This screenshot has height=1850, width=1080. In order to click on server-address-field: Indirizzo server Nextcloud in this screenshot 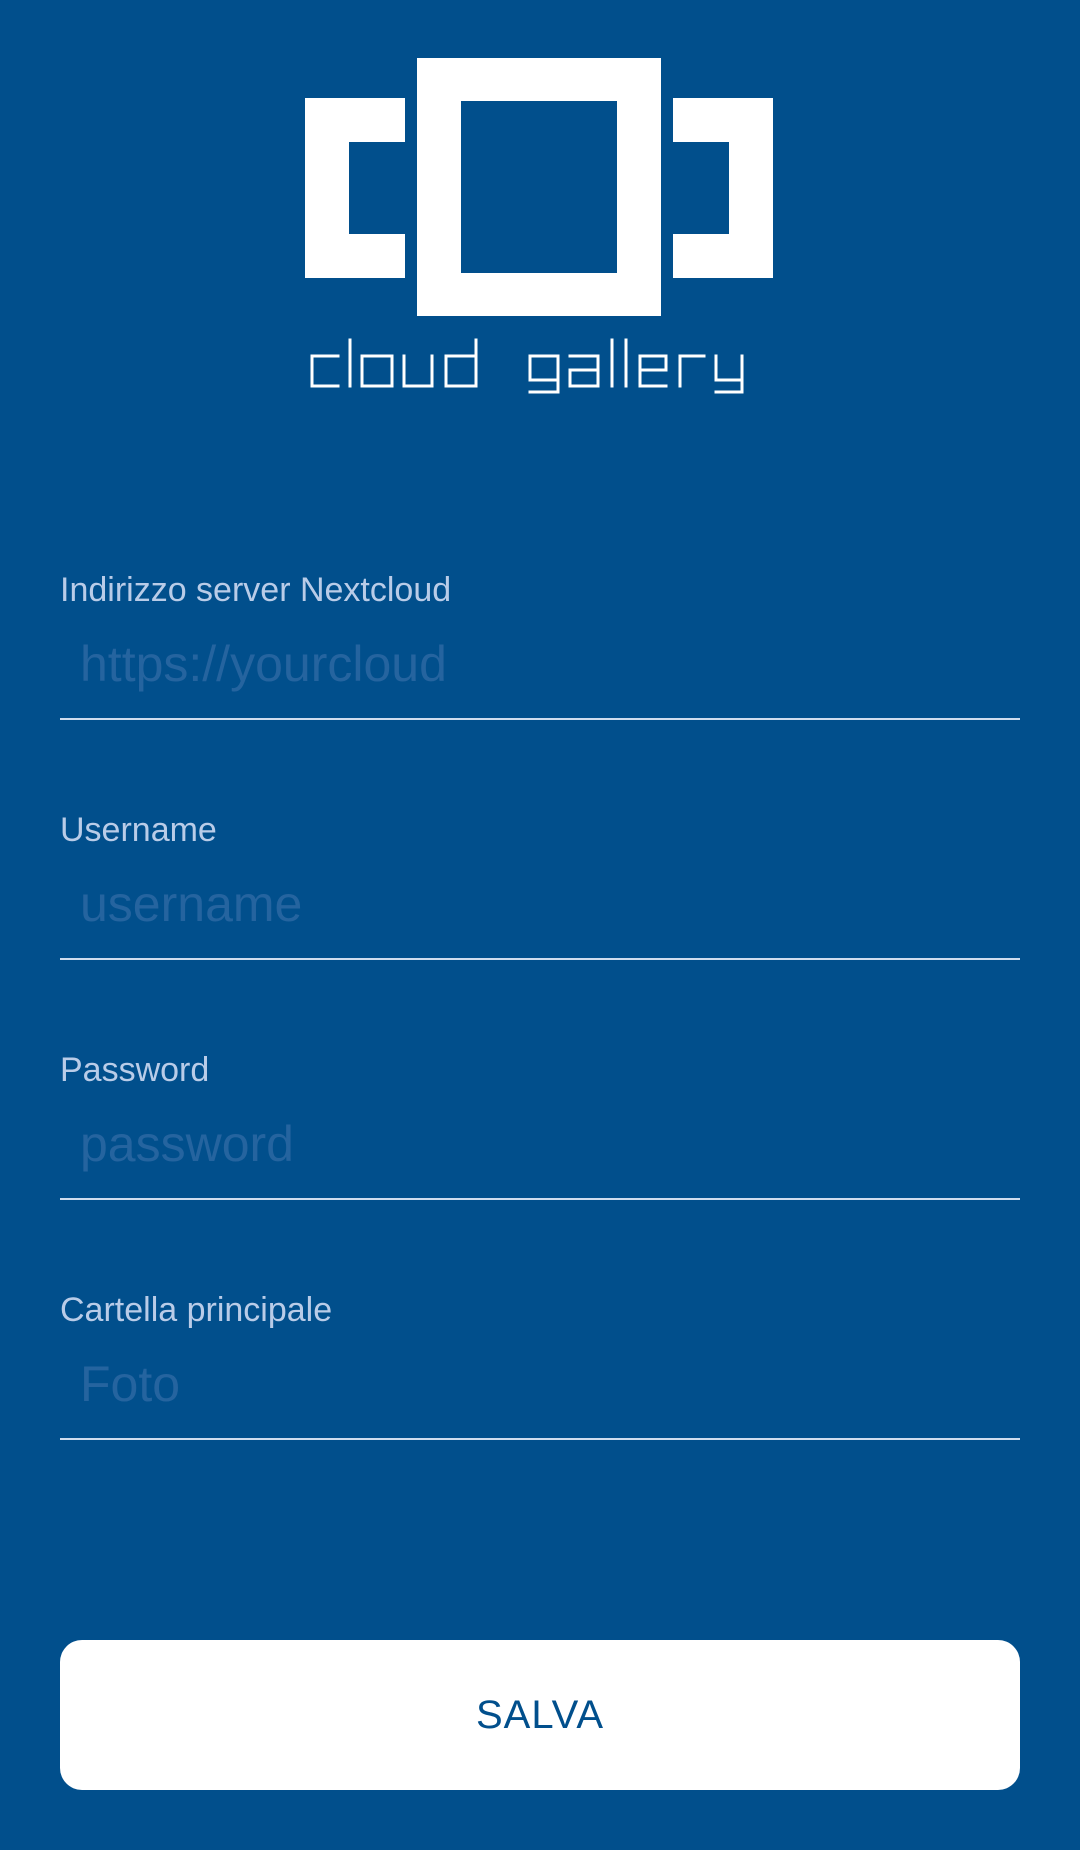, I will do `click(540, 645)`.